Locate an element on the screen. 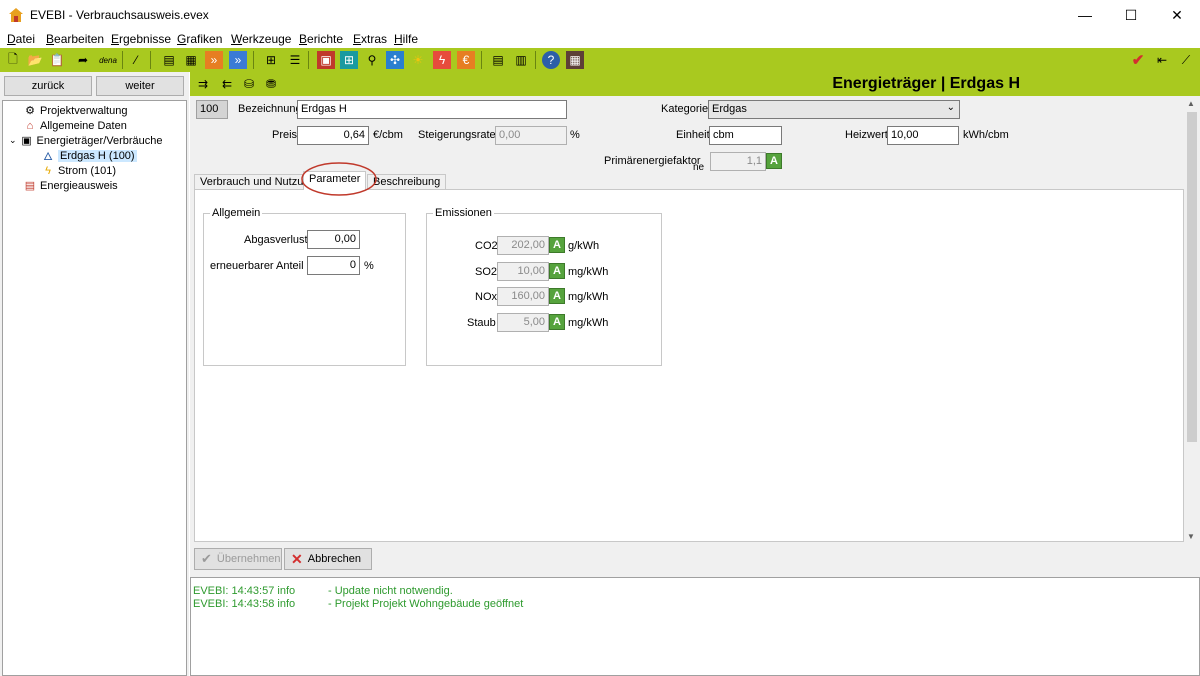 This screenshot has width=1200, height=676. maximize-button: ☐ is located at coordinates (1131, 15).